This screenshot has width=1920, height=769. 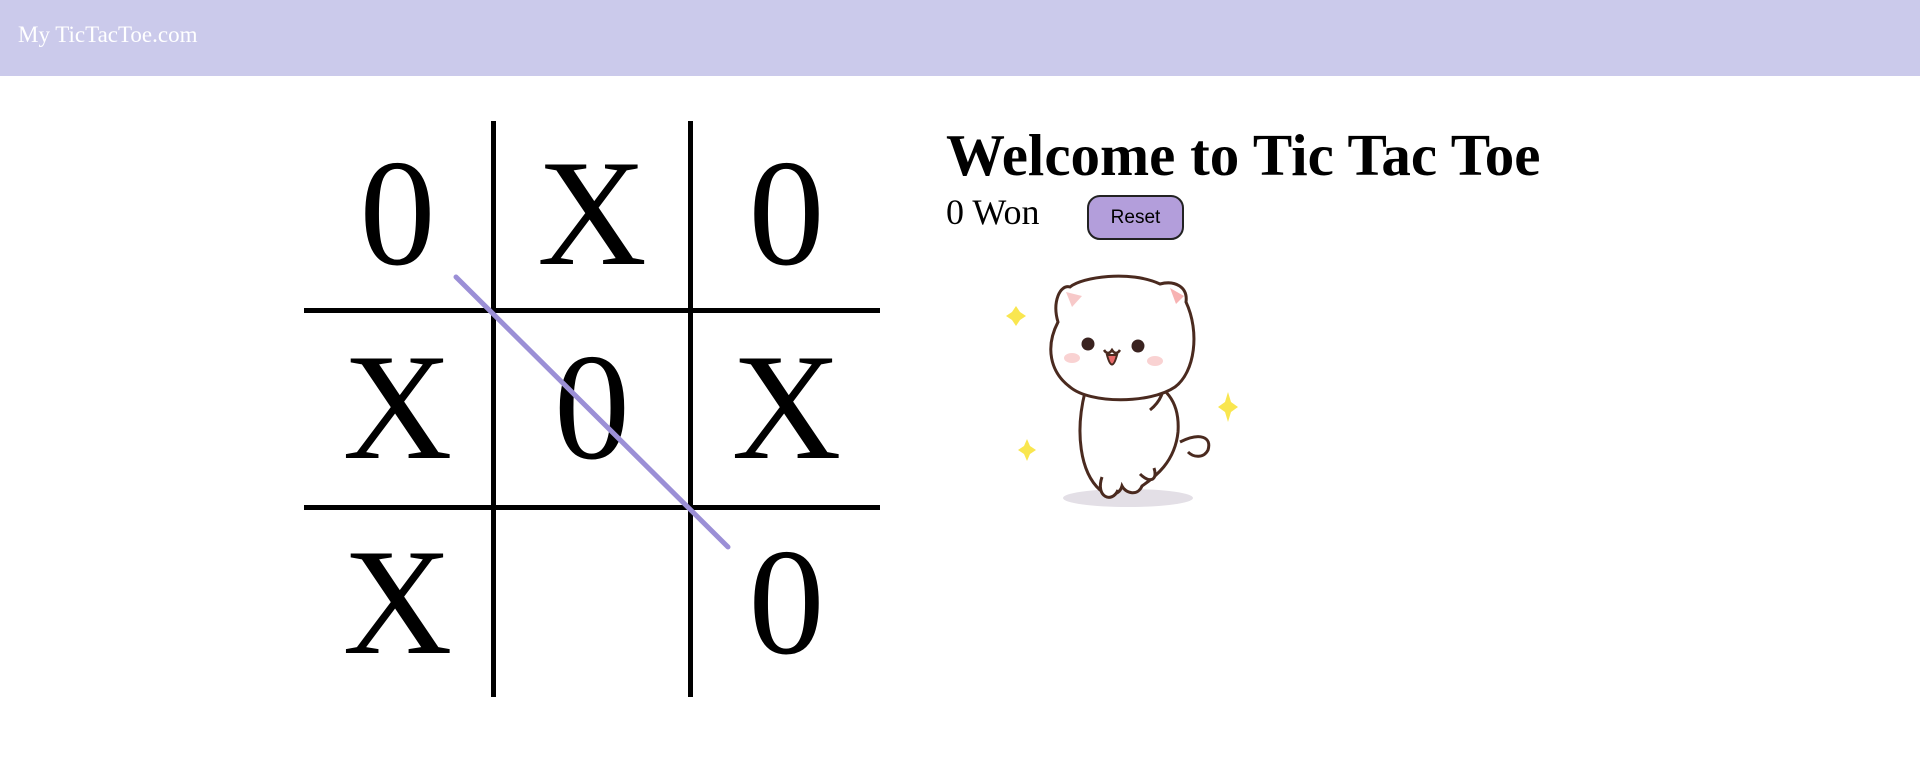 I want to click on board-cell-5: 0, so click(x=592, y=409).